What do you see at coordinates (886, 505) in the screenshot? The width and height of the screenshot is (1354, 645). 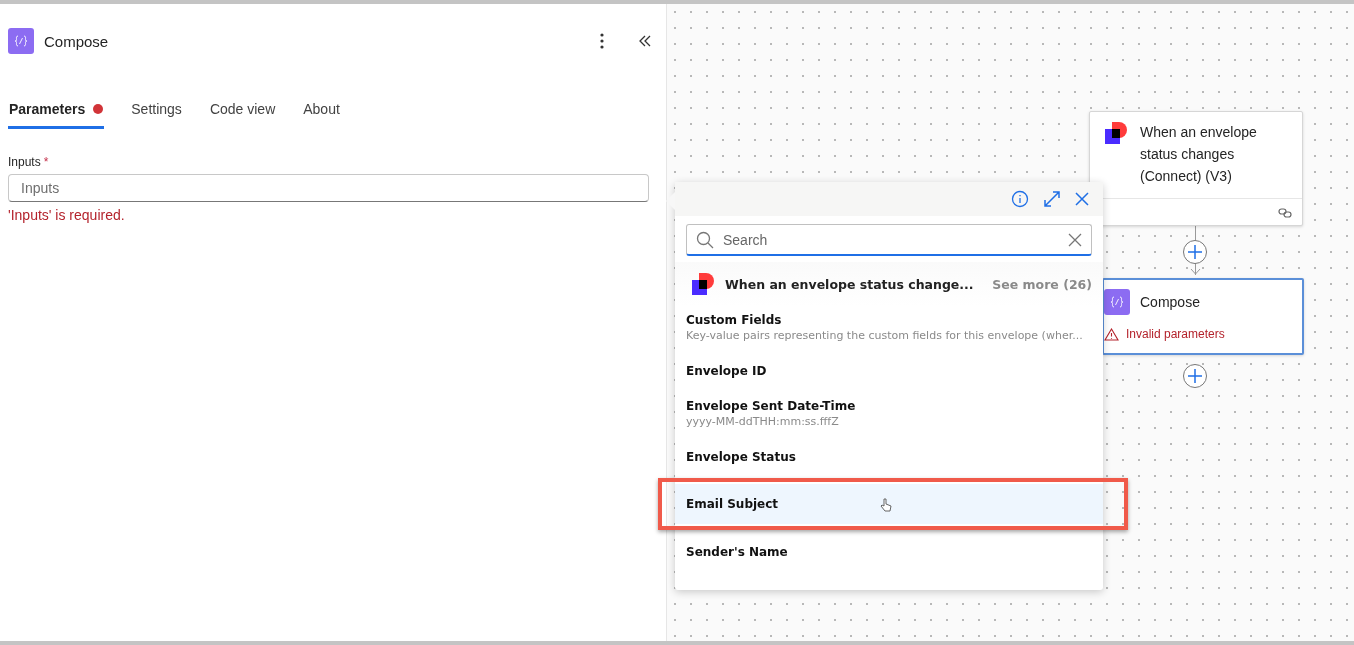 I see `pointer-icon` at bounding box center [886, 505].